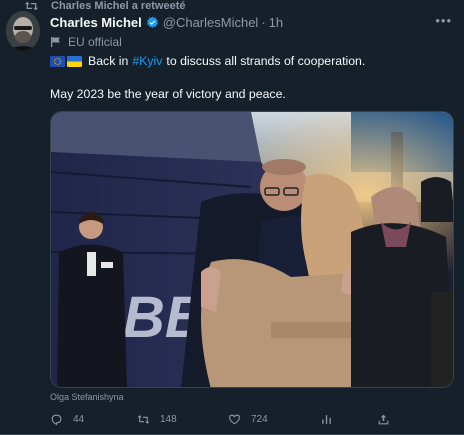 Image resolution: width=464 pixels, height=435 pixels. Describe the element at coordinates (234, 419) in the screenshot. I see `like-icon` at that location.